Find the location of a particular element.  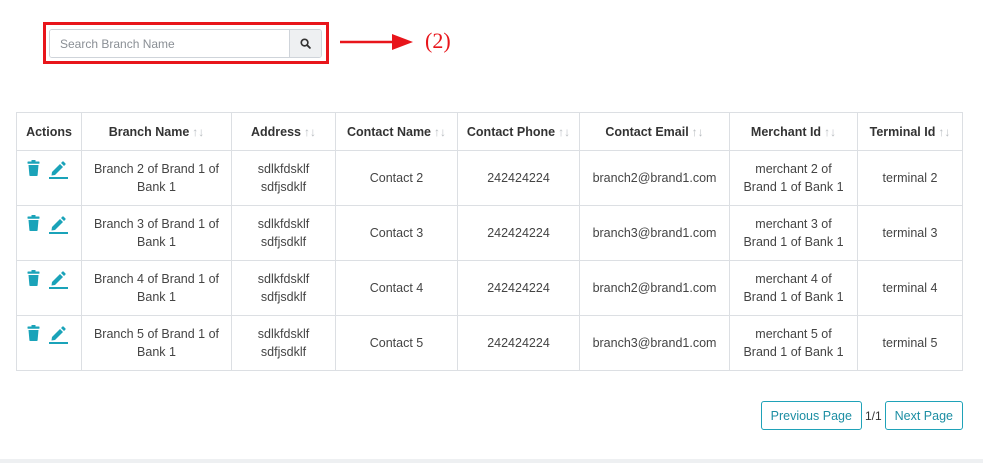

column-header-actions: Actions is located at coordinates (49, 131).